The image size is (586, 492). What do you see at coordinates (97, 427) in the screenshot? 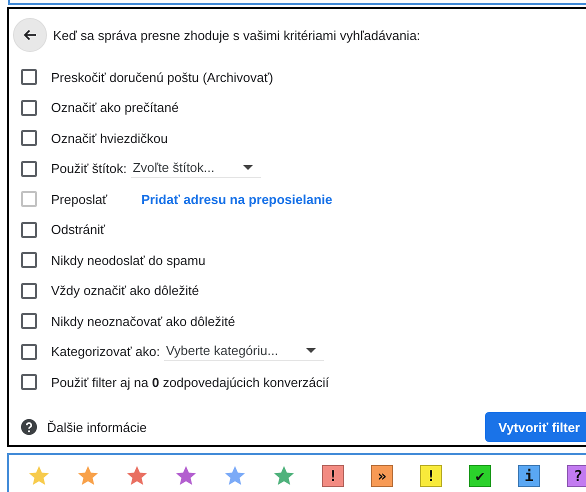
I see `help-link: Ďalšie informácie` at bounding box center [97, 427].